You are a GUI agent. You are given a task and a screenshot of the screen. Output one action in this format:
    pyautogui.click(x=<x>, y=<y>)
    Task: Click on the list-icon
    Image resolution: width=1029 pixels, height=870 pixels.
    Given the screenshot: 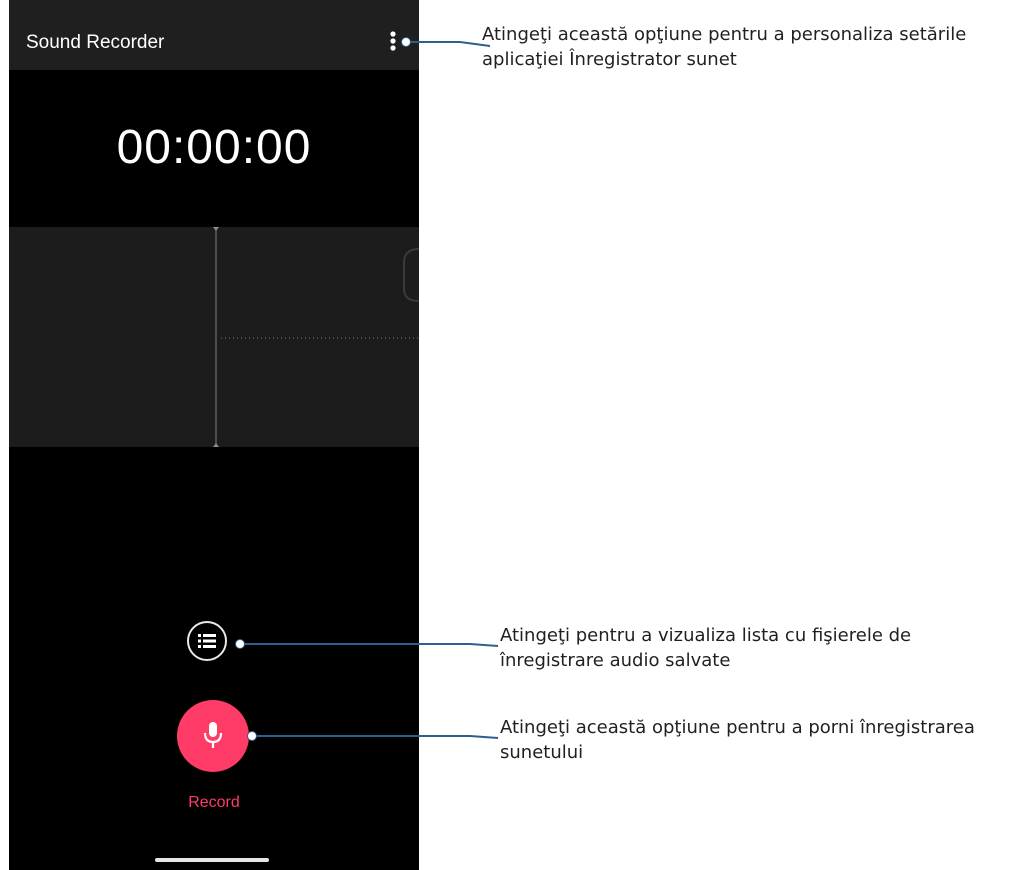 What is the action you would take?
    pyautogui.click(x=207, y=641)
    